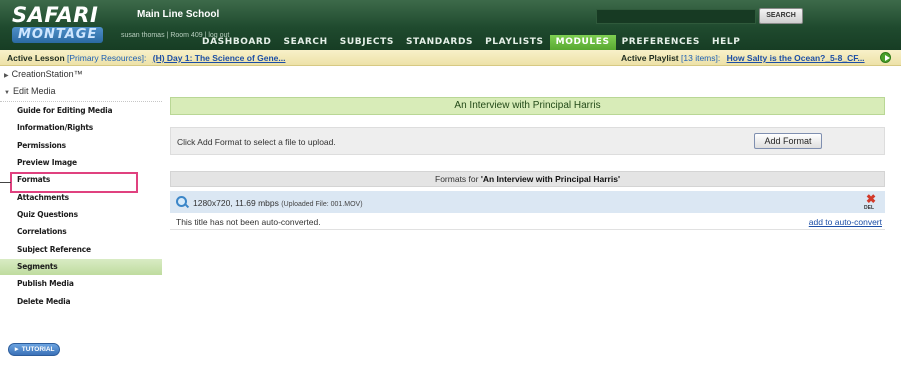 The height and width of the screenshot is (373, 901). I want to click on nav-dashboard: DASHBOARD, so click(237, 42).